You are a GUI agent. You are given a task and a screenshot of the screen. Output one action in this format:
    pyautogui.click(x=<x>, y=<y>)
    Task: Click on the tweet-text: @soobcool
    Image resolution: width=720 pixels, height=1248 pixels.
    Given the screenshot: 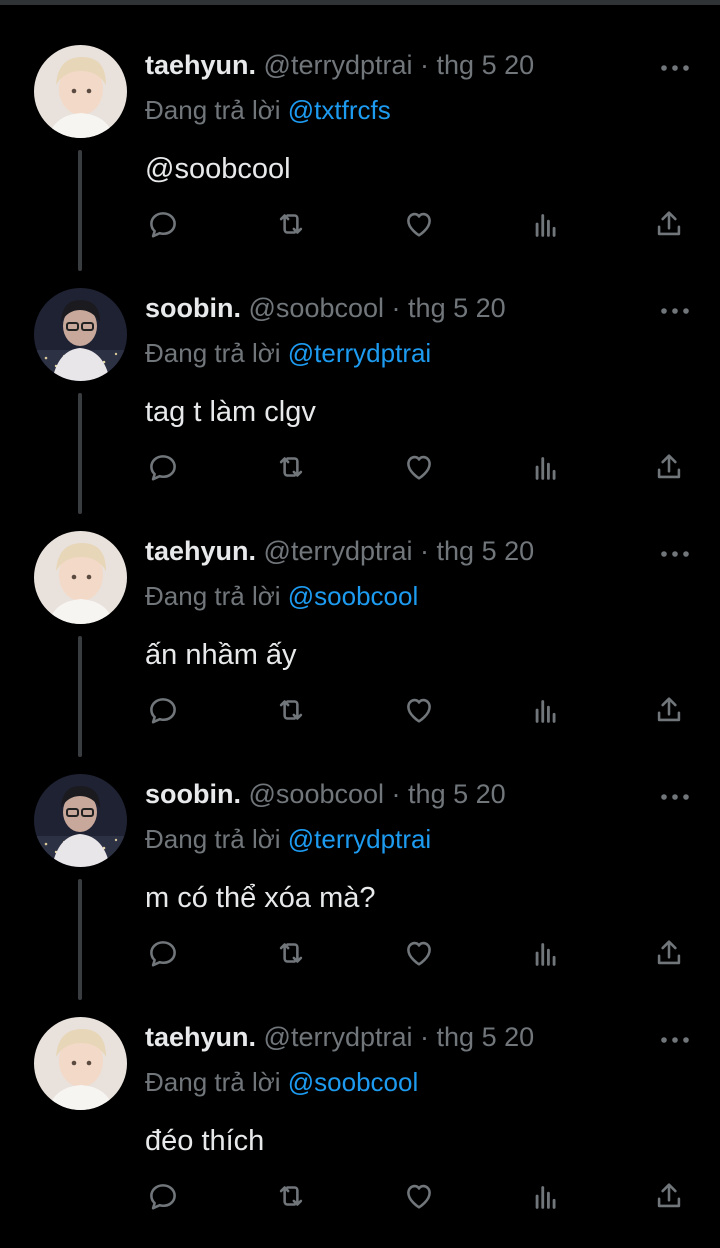 What is the action you would take?
    pyautogui.click(x=218, y=169)
    